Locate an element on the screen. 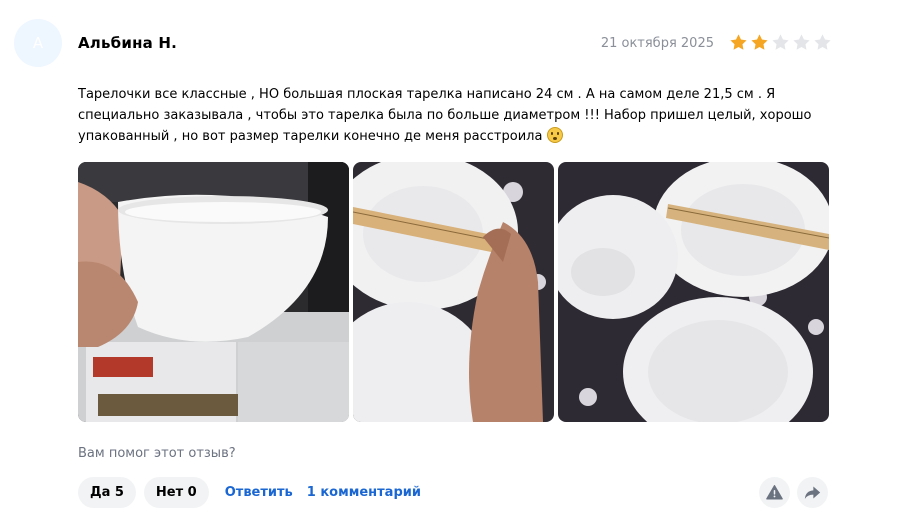  review-photo-ruler-measure is located at coordinates (453, 292).